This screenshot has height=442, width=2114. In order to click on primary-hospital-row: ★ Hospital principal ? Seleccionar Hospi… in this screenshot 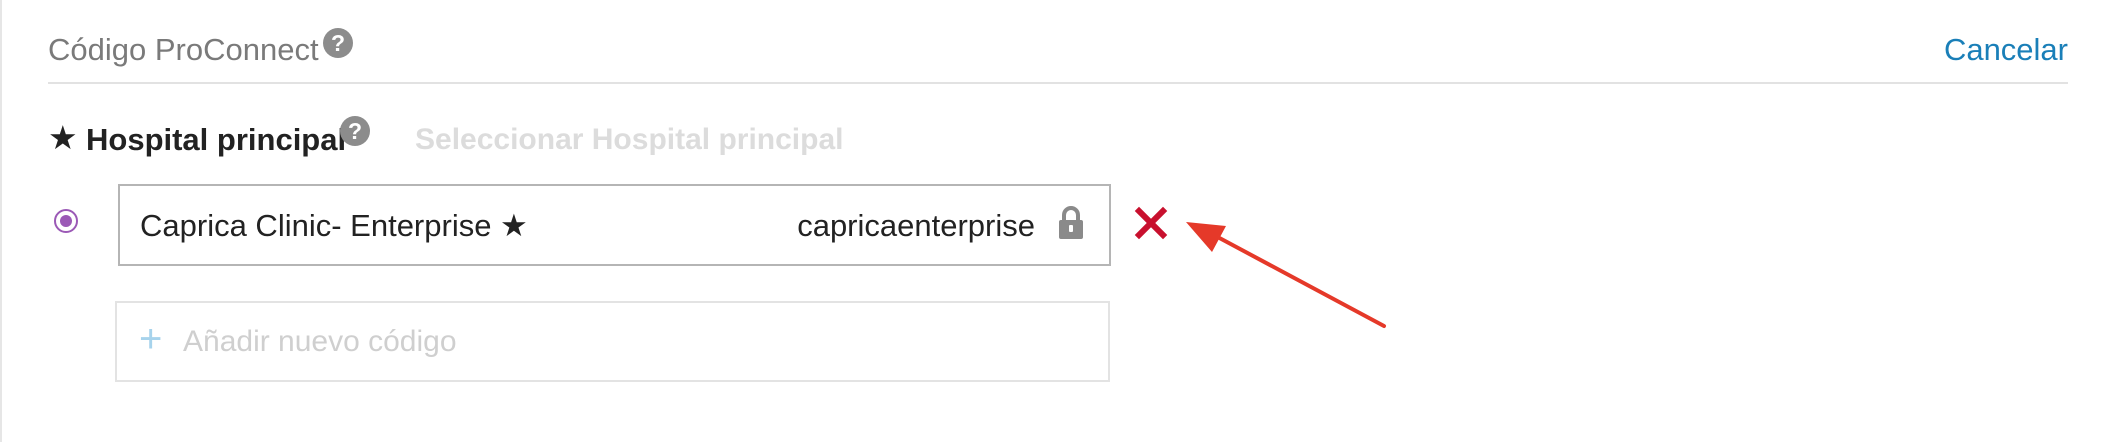, I will do `click(548, 141)`.